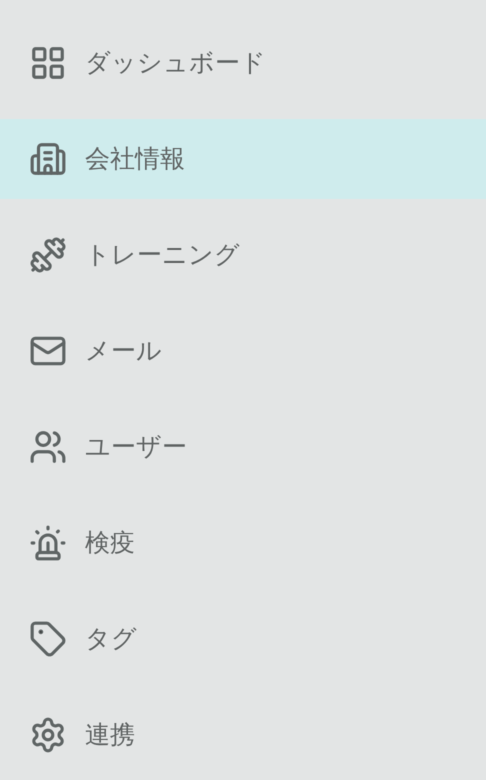 Image resolution: width=486 pixels, height=780 pixels. I want to click on grid-icon, so click(48, 63).